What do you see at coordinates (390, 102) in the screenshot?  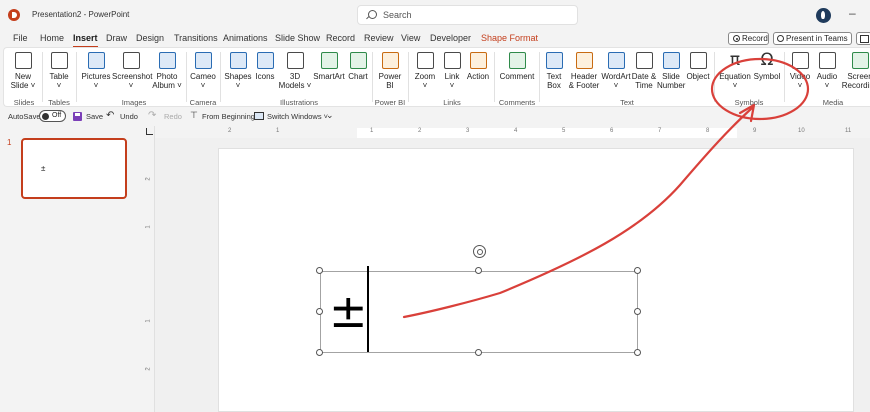 I see `group-power-bi: Power BI` at bounding box center [390, 102].